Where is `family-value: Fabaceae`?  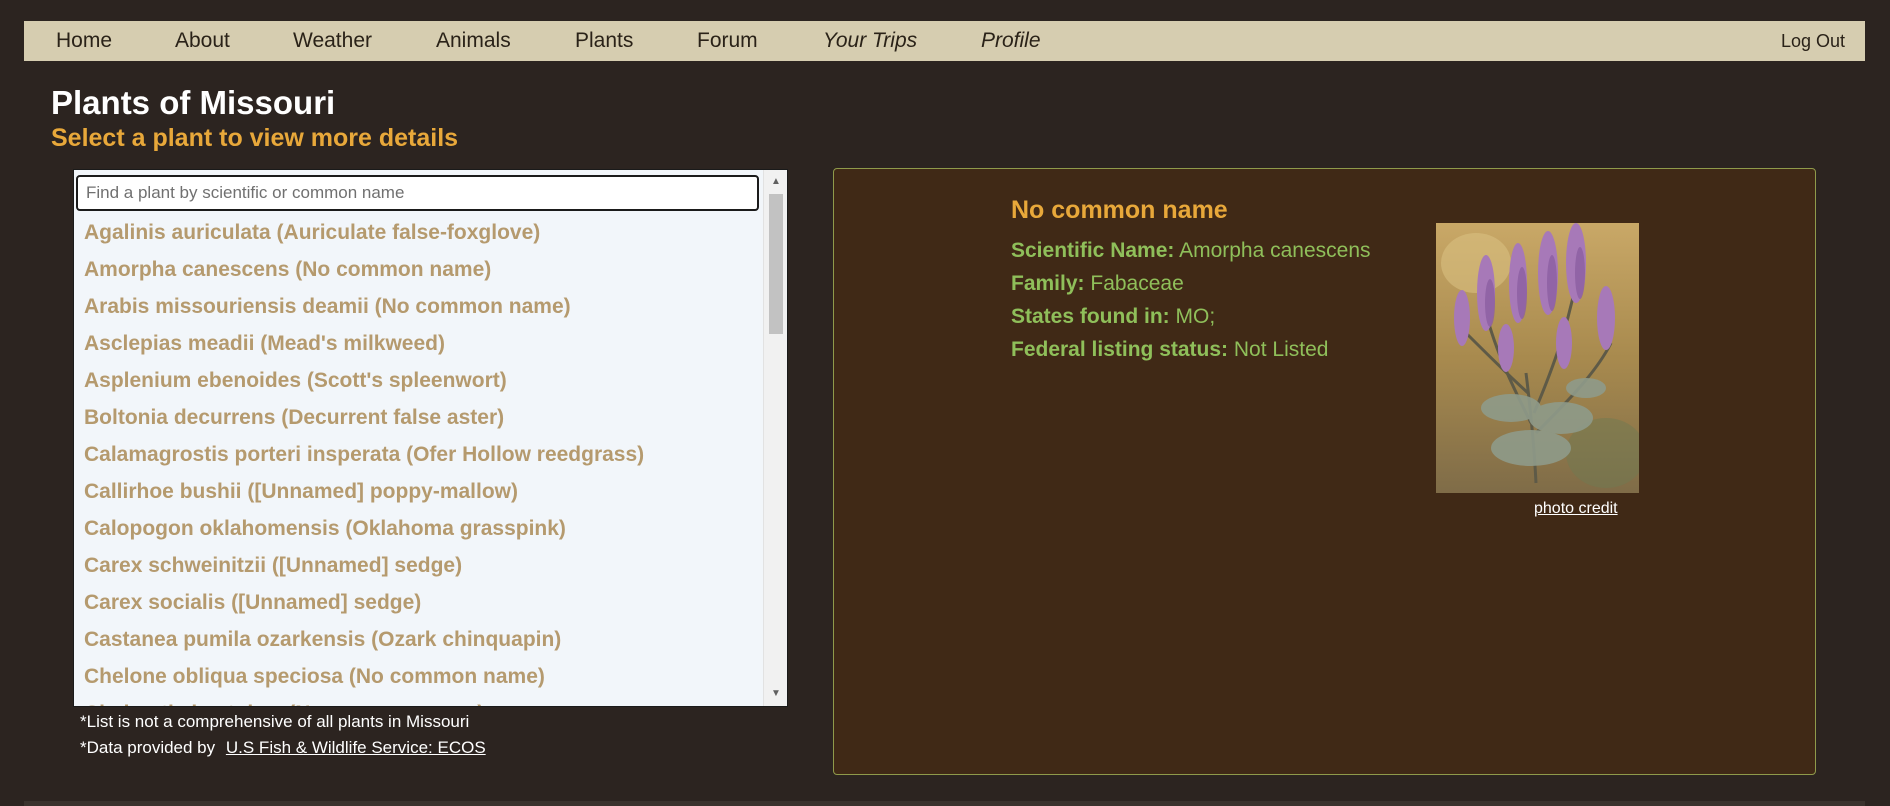 family-value: Fabaceae is located at coordinates (1137, 283).